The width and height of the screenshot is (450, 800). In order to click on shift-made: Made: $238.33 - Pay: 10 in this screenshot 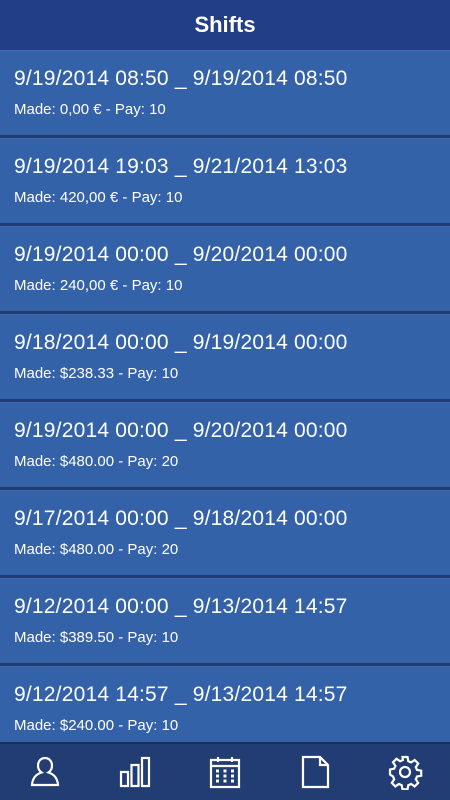, I will do `click(96, 373)`.